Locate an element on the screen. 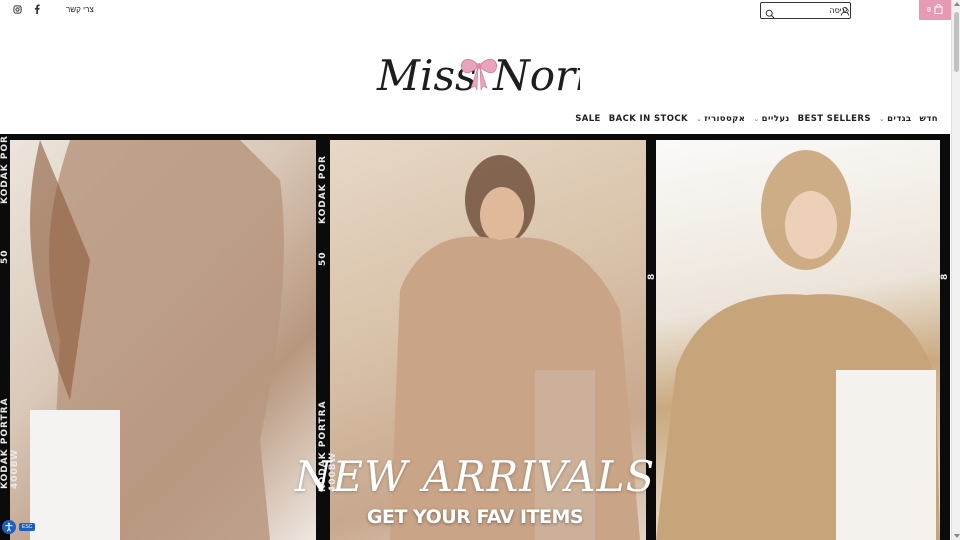 The height and width of the screenshot is (540, 960). search-box is located at coordinates (805, 10).